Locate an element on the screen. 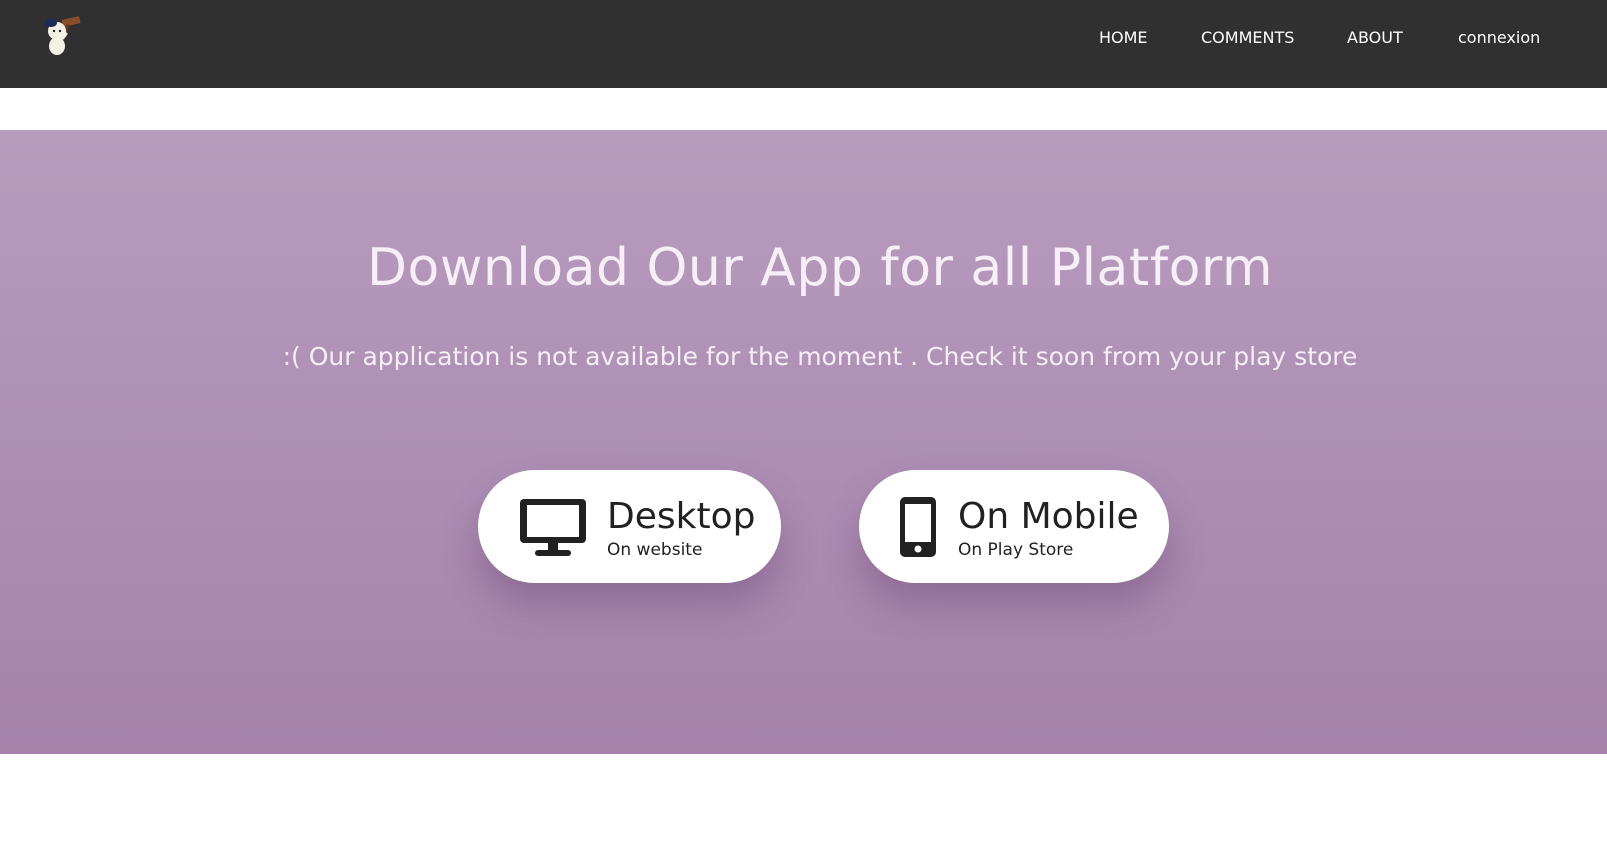  mobile-button-title: On Mobile is located at coordinates (1048, 516).